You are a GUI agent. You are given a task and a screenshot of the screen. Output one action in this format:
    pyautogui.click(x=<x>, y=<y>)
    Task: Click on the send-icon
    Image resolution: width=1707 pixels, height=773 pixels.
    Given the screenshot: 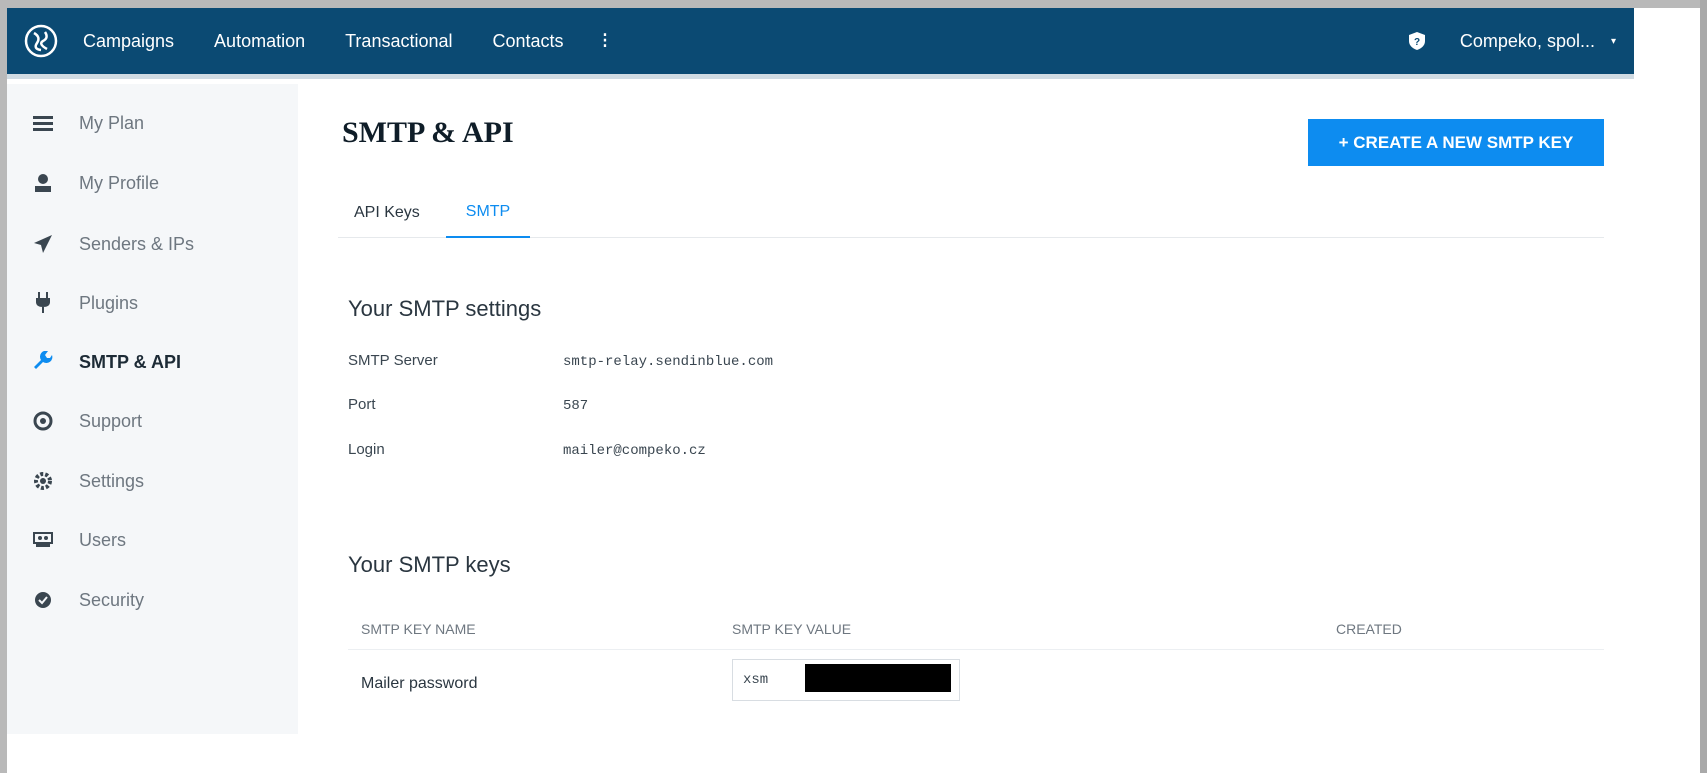 What is the action you would take?
    pyautogui.click(x=43, y=244)
    